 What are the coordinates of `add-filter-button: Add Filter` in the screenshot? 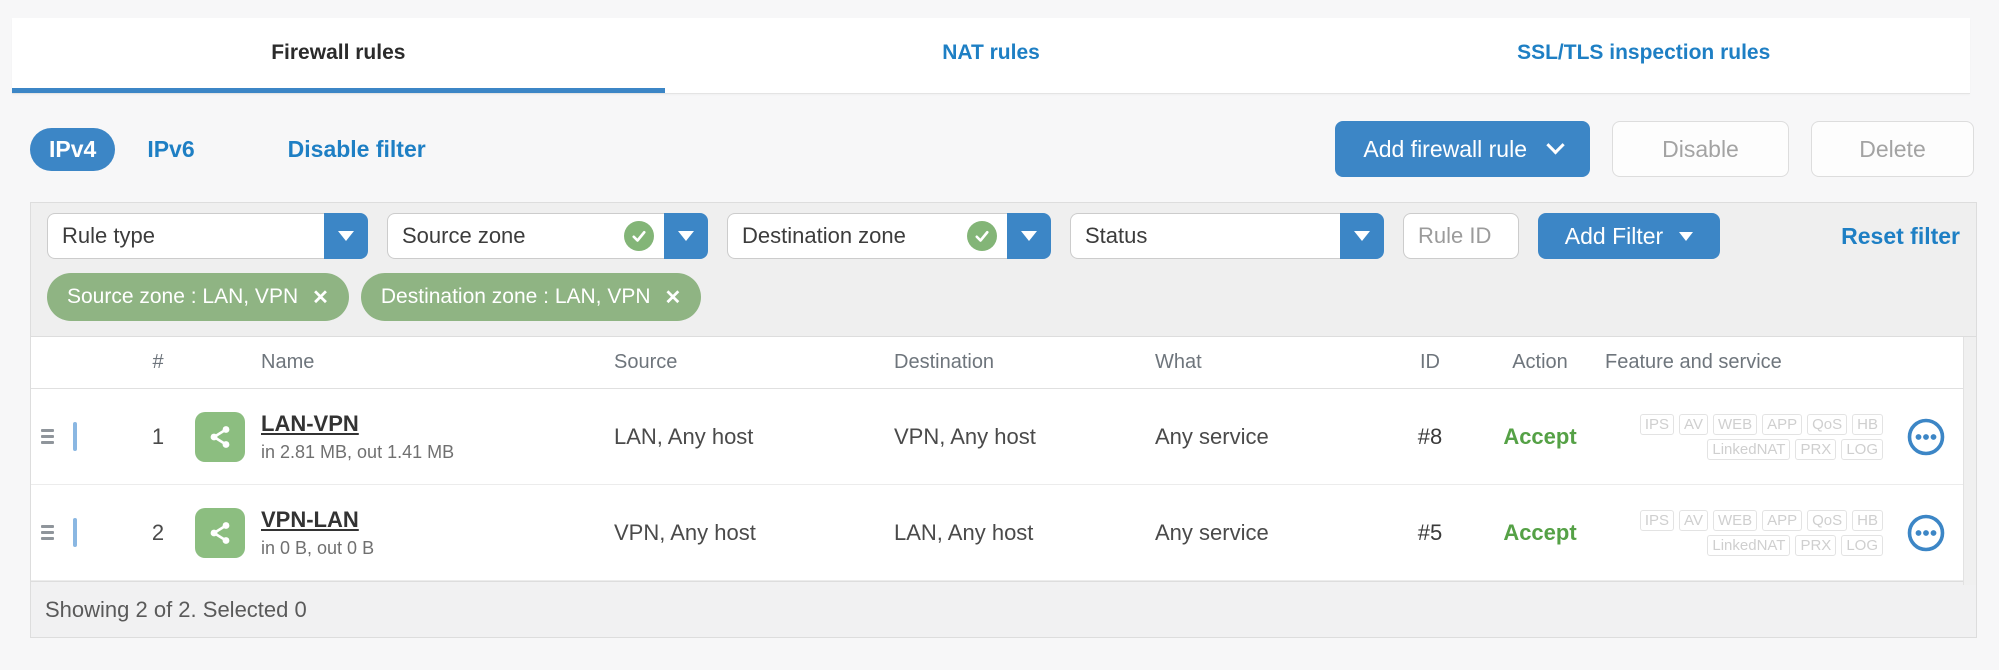 It's located at (1629, 236).